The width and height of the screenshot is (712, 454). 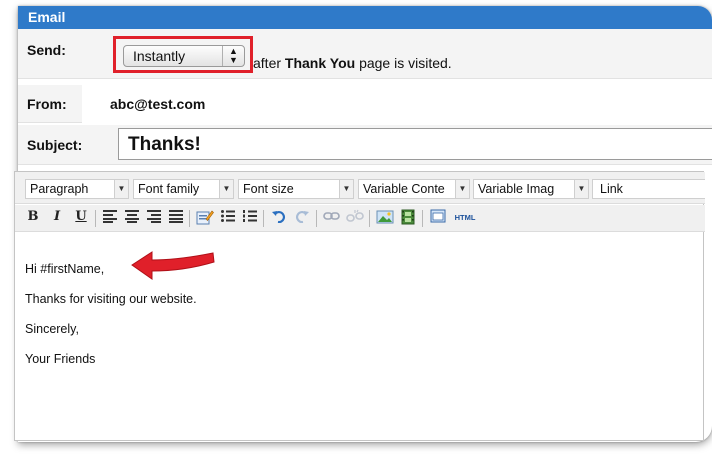 I want to click on edit-pencil-icon, so click(x=205, y=217).